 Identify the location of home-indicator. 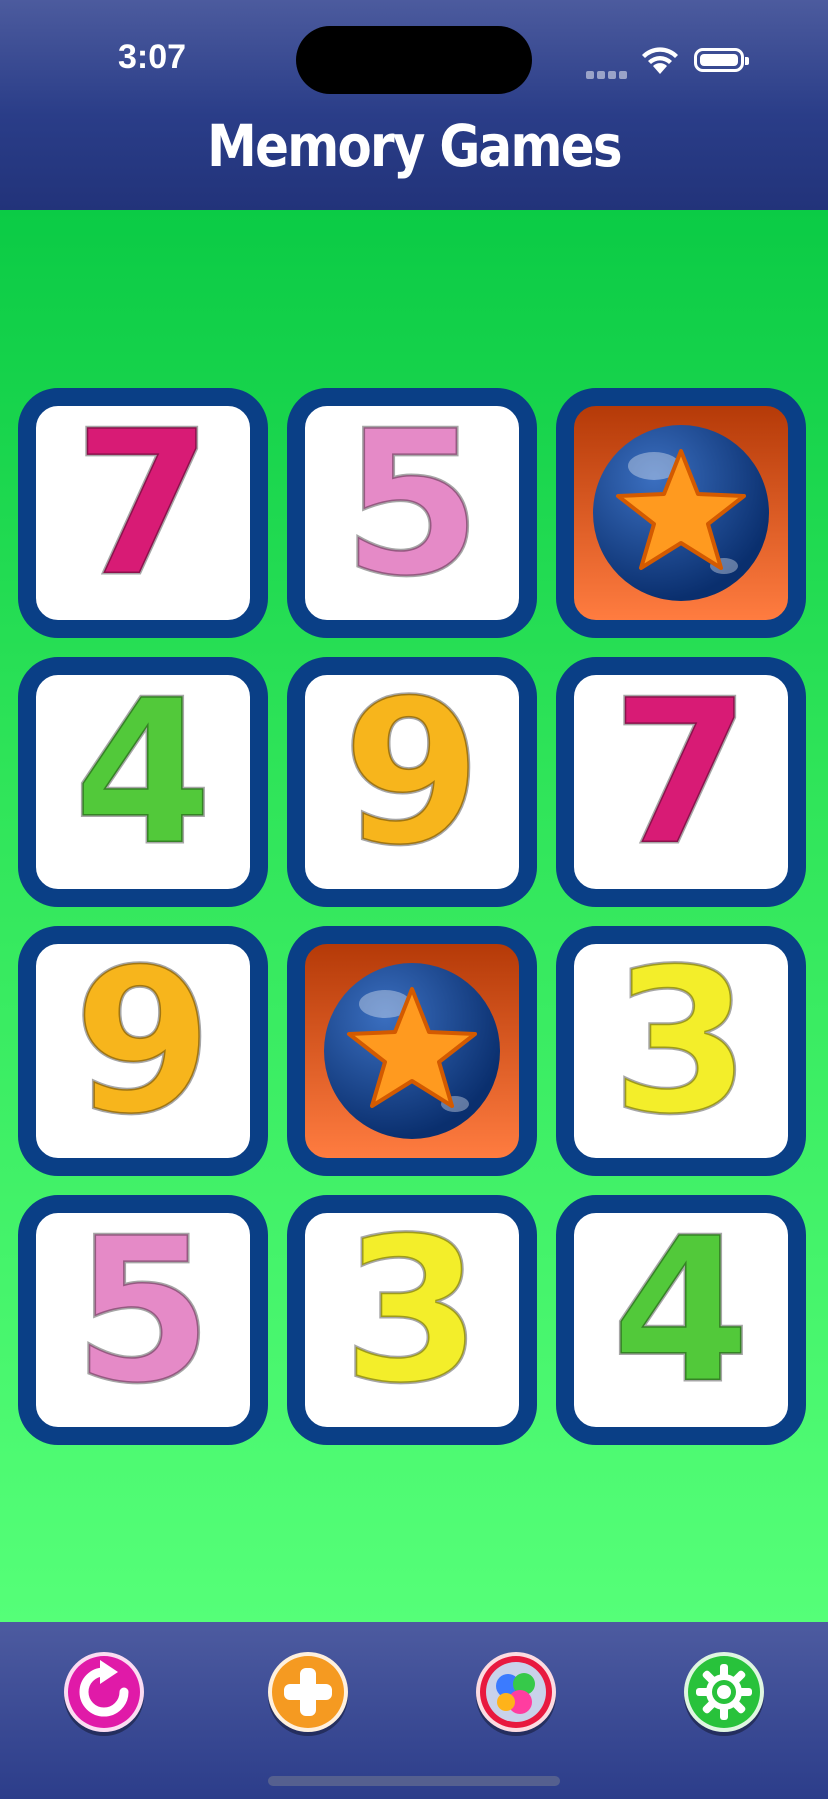
(414, 1781).